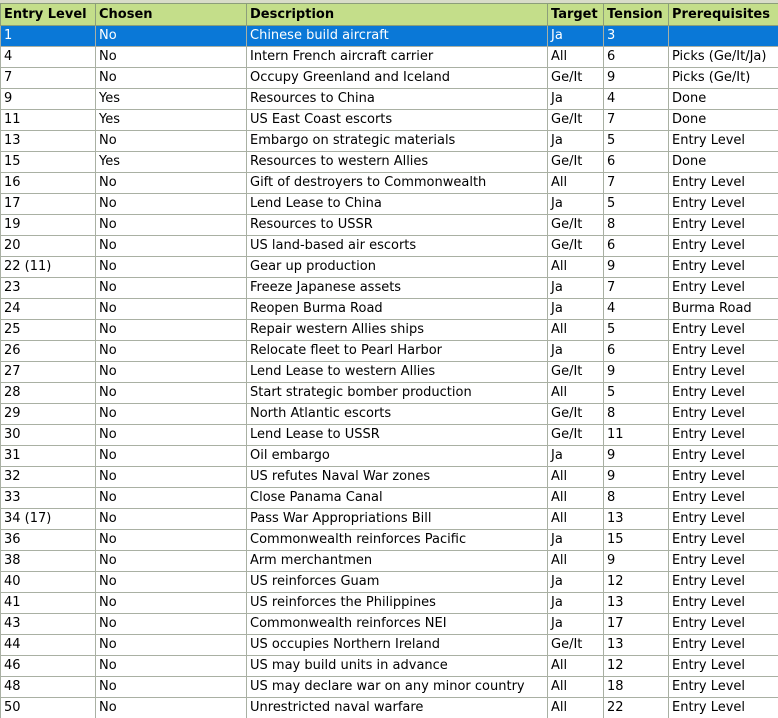  Describe the element at coordinates (575, 14) in the screenshot. I see `column-header-target: Target` at that location.